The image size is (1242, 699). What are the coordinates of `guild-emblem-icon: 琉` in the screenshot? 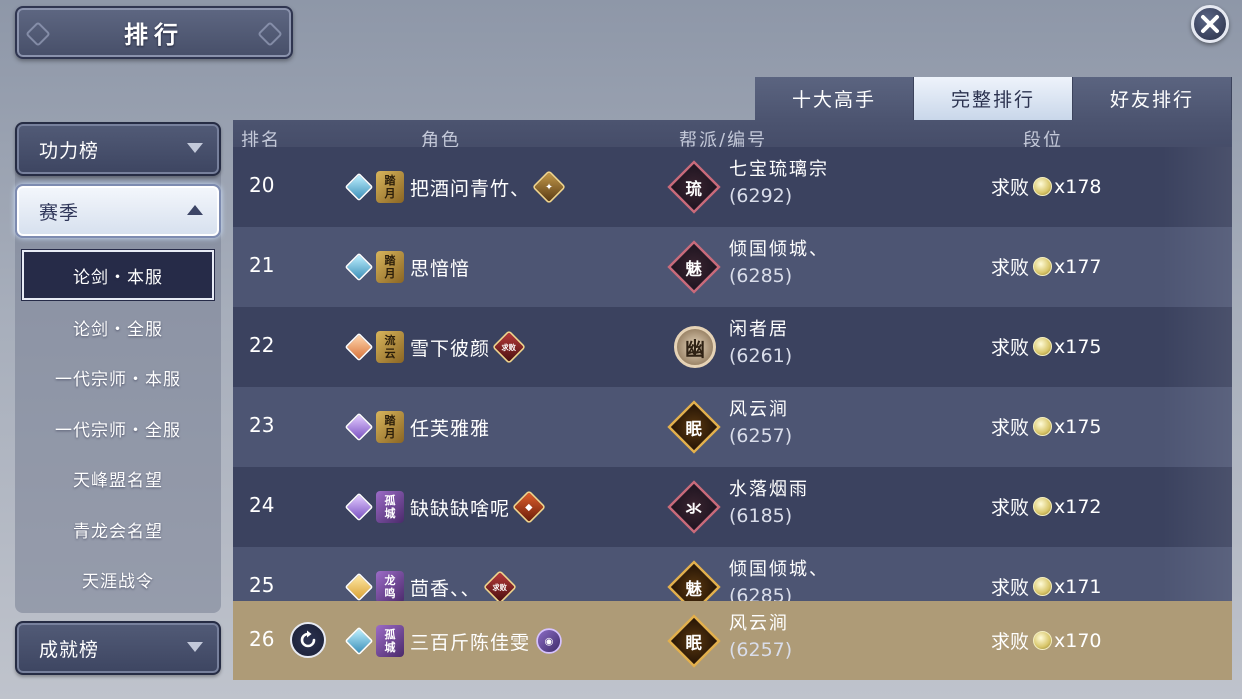 It's located at (694, 187).